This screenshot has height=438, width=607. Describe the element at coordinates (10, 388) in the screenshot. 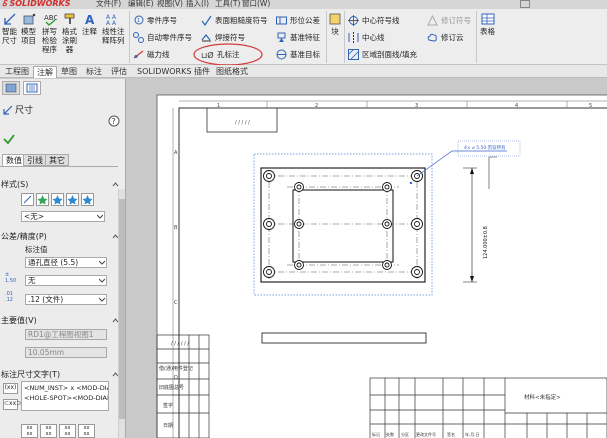

I see `dimtext-add-parentheses-icon: (xx)` at that location.